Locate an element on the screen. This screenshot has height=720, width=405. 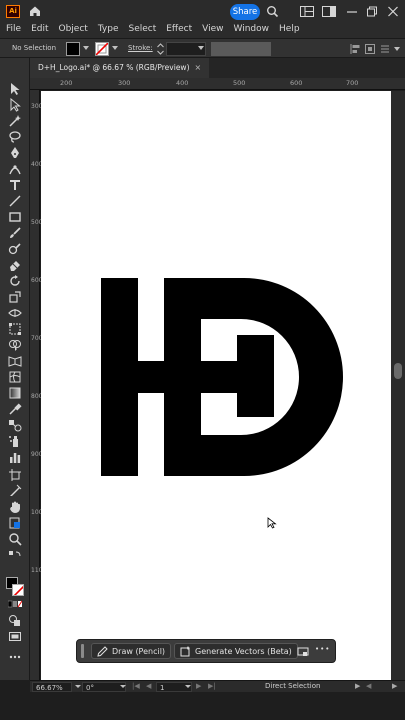
slice-tool-icon is located at coordinates (15, 491).